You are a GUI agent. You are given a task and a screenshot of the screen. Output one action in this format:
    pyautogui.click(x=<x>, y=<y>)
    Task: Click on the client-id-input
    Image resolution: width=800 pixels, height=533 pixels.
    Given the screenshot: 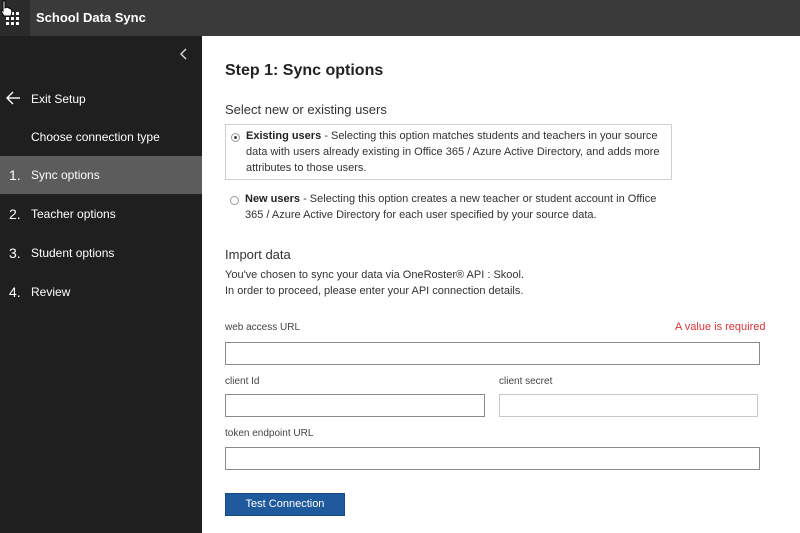 What is the action you would take?
    pyautogui.click(x=355, y=405)
    